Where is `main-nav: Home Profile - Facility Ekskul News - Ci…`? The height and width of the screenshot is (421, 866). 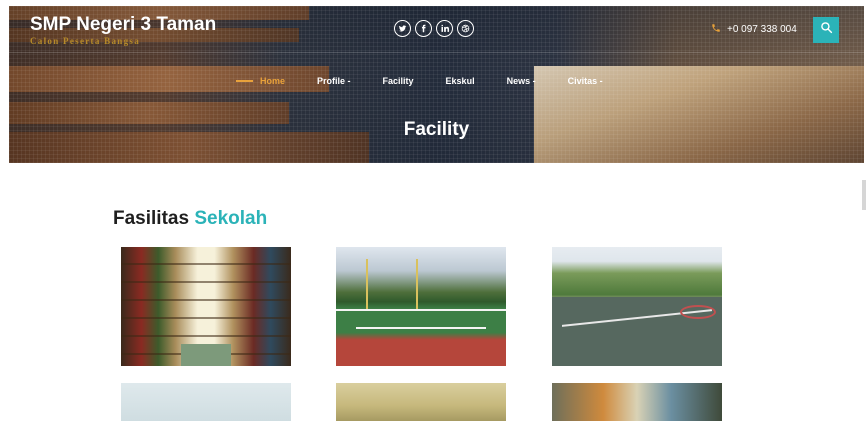
main-nav: Home Profile - Facility Ekskul News - Ci… is located at coordinates (435, 81).